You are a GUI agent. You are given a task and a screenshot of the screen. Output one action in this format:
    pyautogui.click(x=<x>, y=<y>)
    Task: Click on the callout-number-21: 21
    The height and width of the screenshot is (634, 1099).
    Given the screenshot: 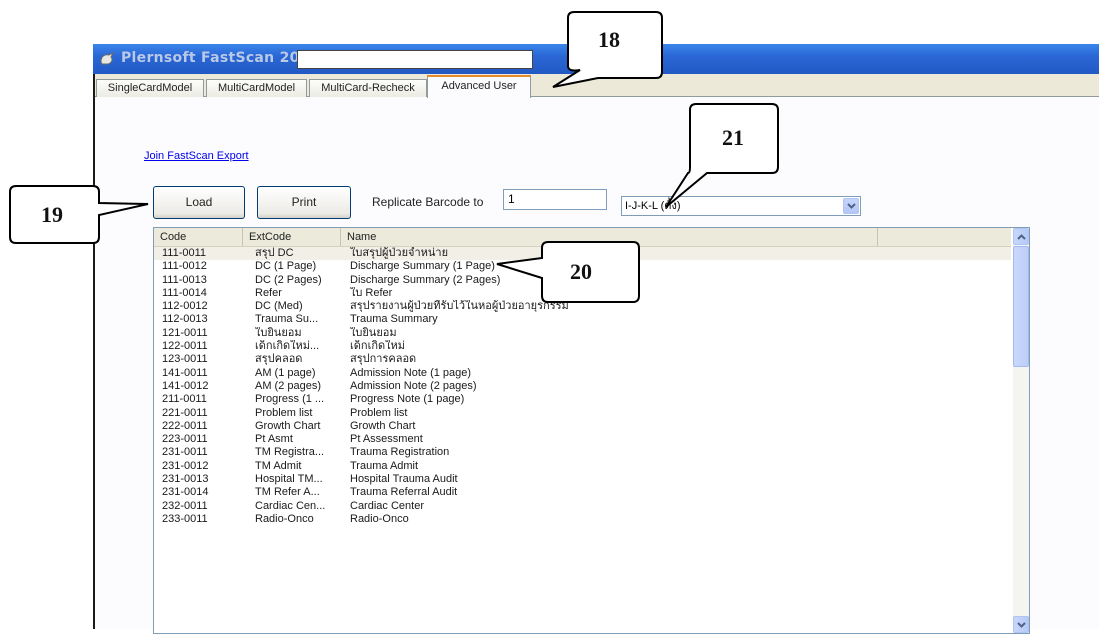 What is the action you would take?
    pyautogui.click(x=733, y=137)
    